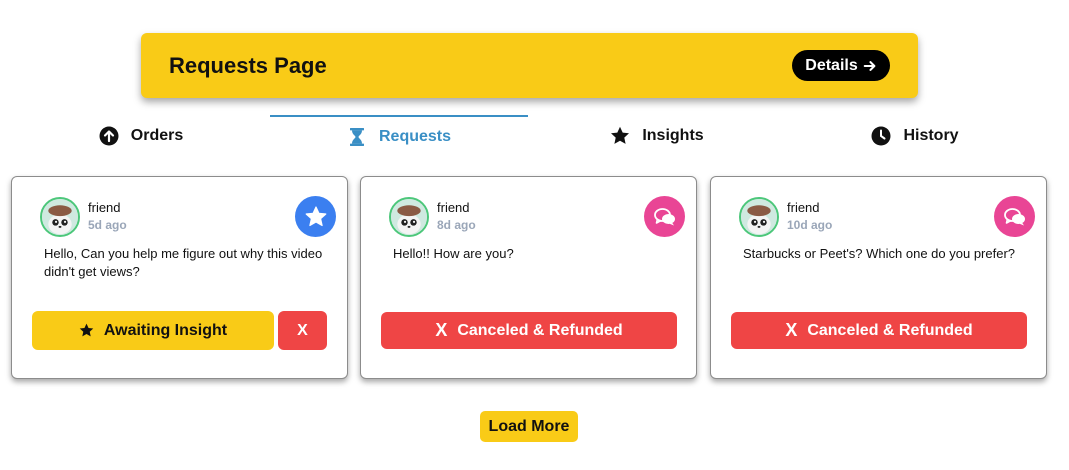 The height and width of the screenshot is (470, 1069). I want to click on tab-requests-label: Requests, so click(415, 136).